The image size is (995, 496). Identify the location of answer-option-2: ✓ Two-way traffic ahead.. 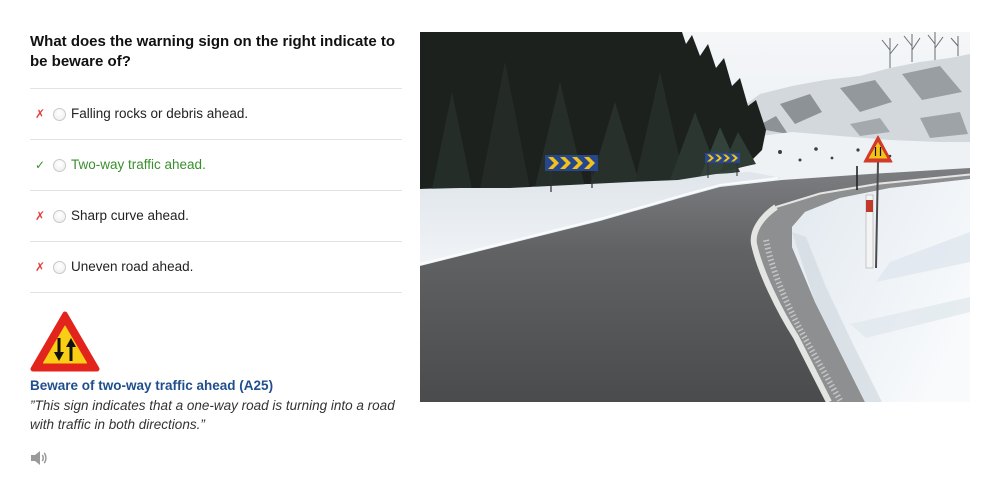
(216, 164).